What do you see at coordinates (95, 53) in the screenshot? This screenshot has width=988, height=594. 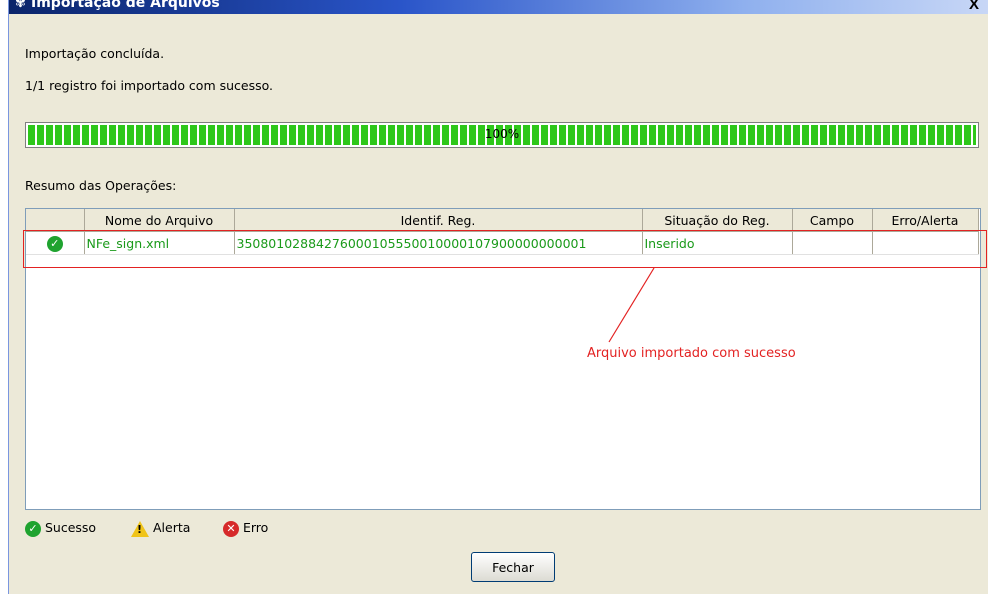 I see `status-message: Importação concluída.` at bounding box center [95, 53].